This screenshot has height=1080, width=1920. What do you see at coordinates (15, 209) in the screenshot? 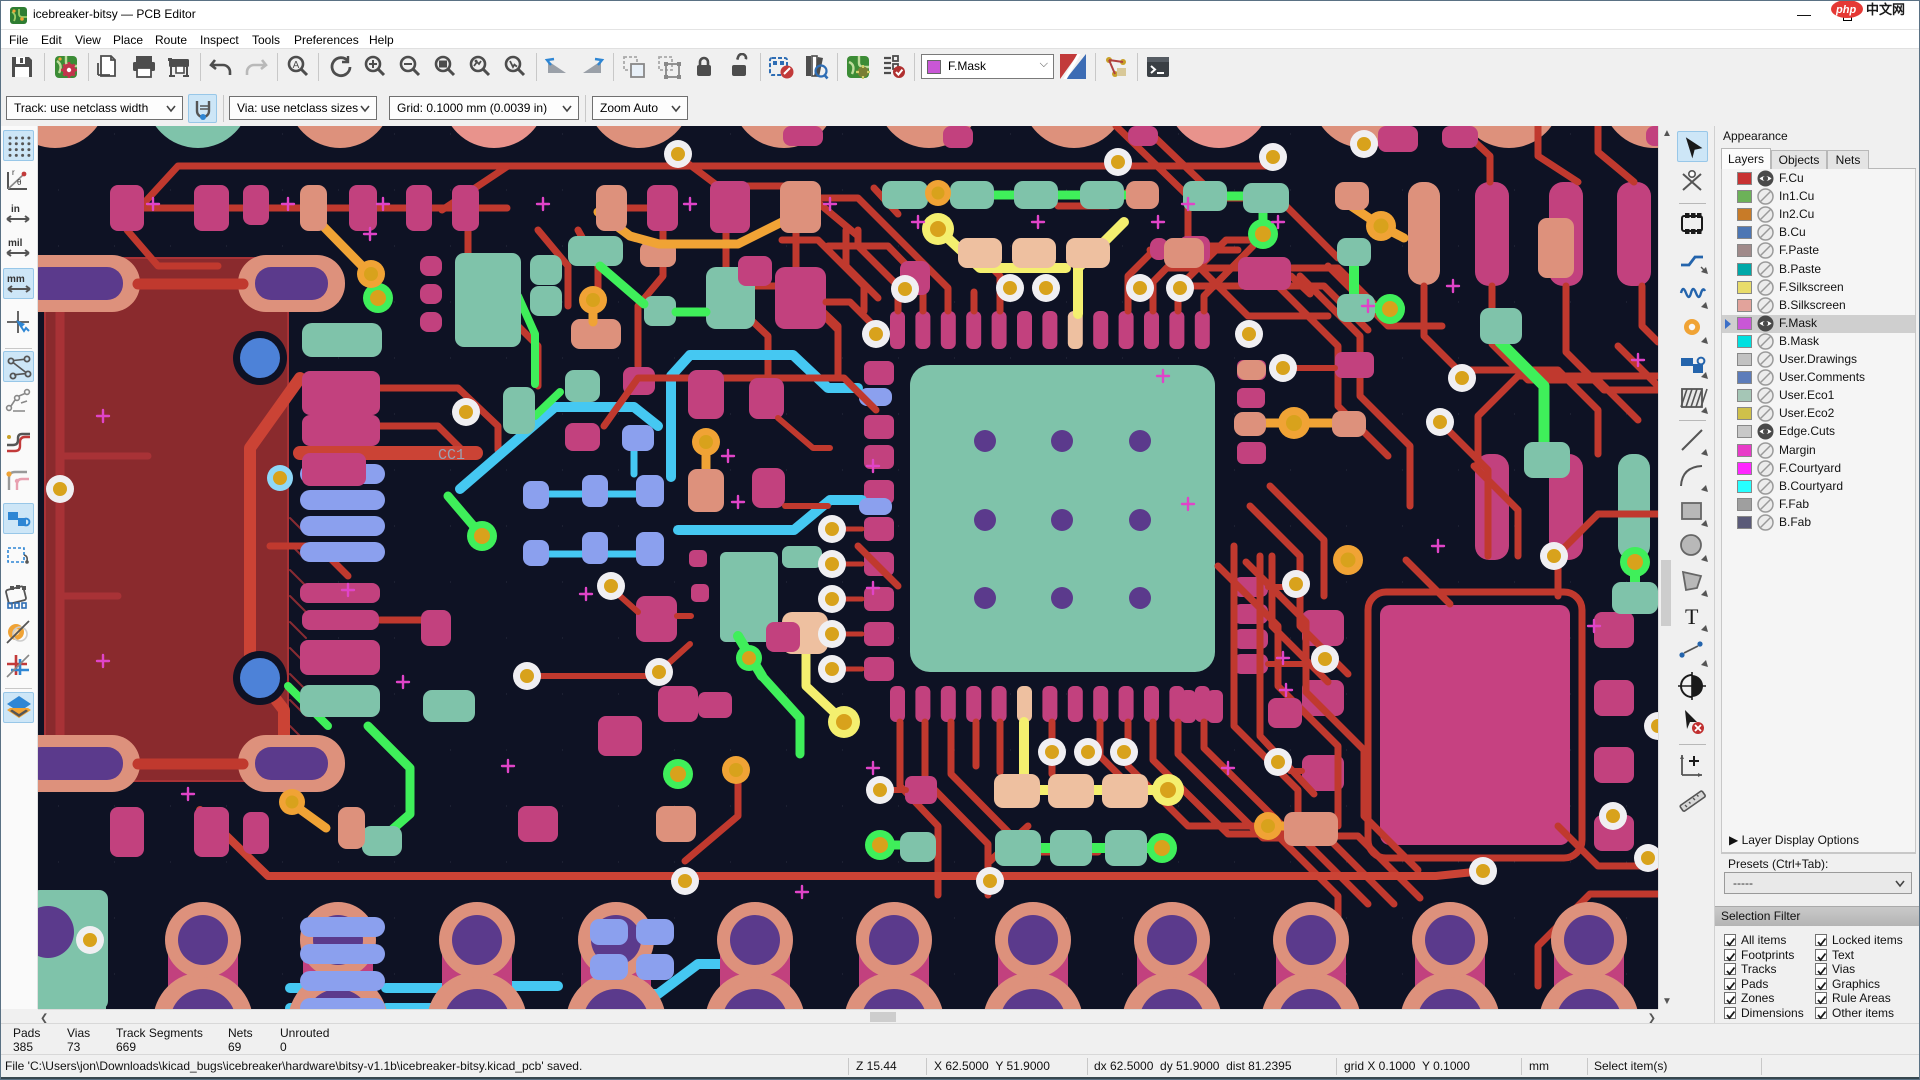
I see `svg-text: in` at bounding box center [15, 209].